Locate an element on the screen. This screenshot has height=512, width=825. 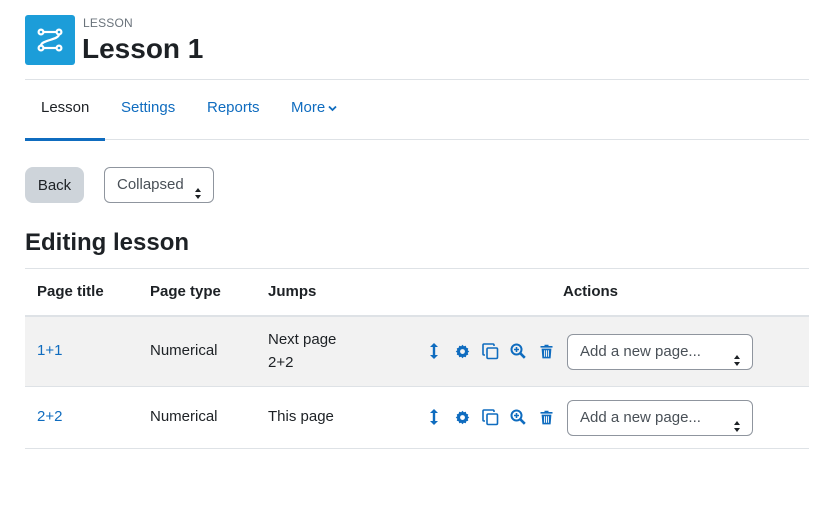
tab-more: More is located at coordinates (314, 110).